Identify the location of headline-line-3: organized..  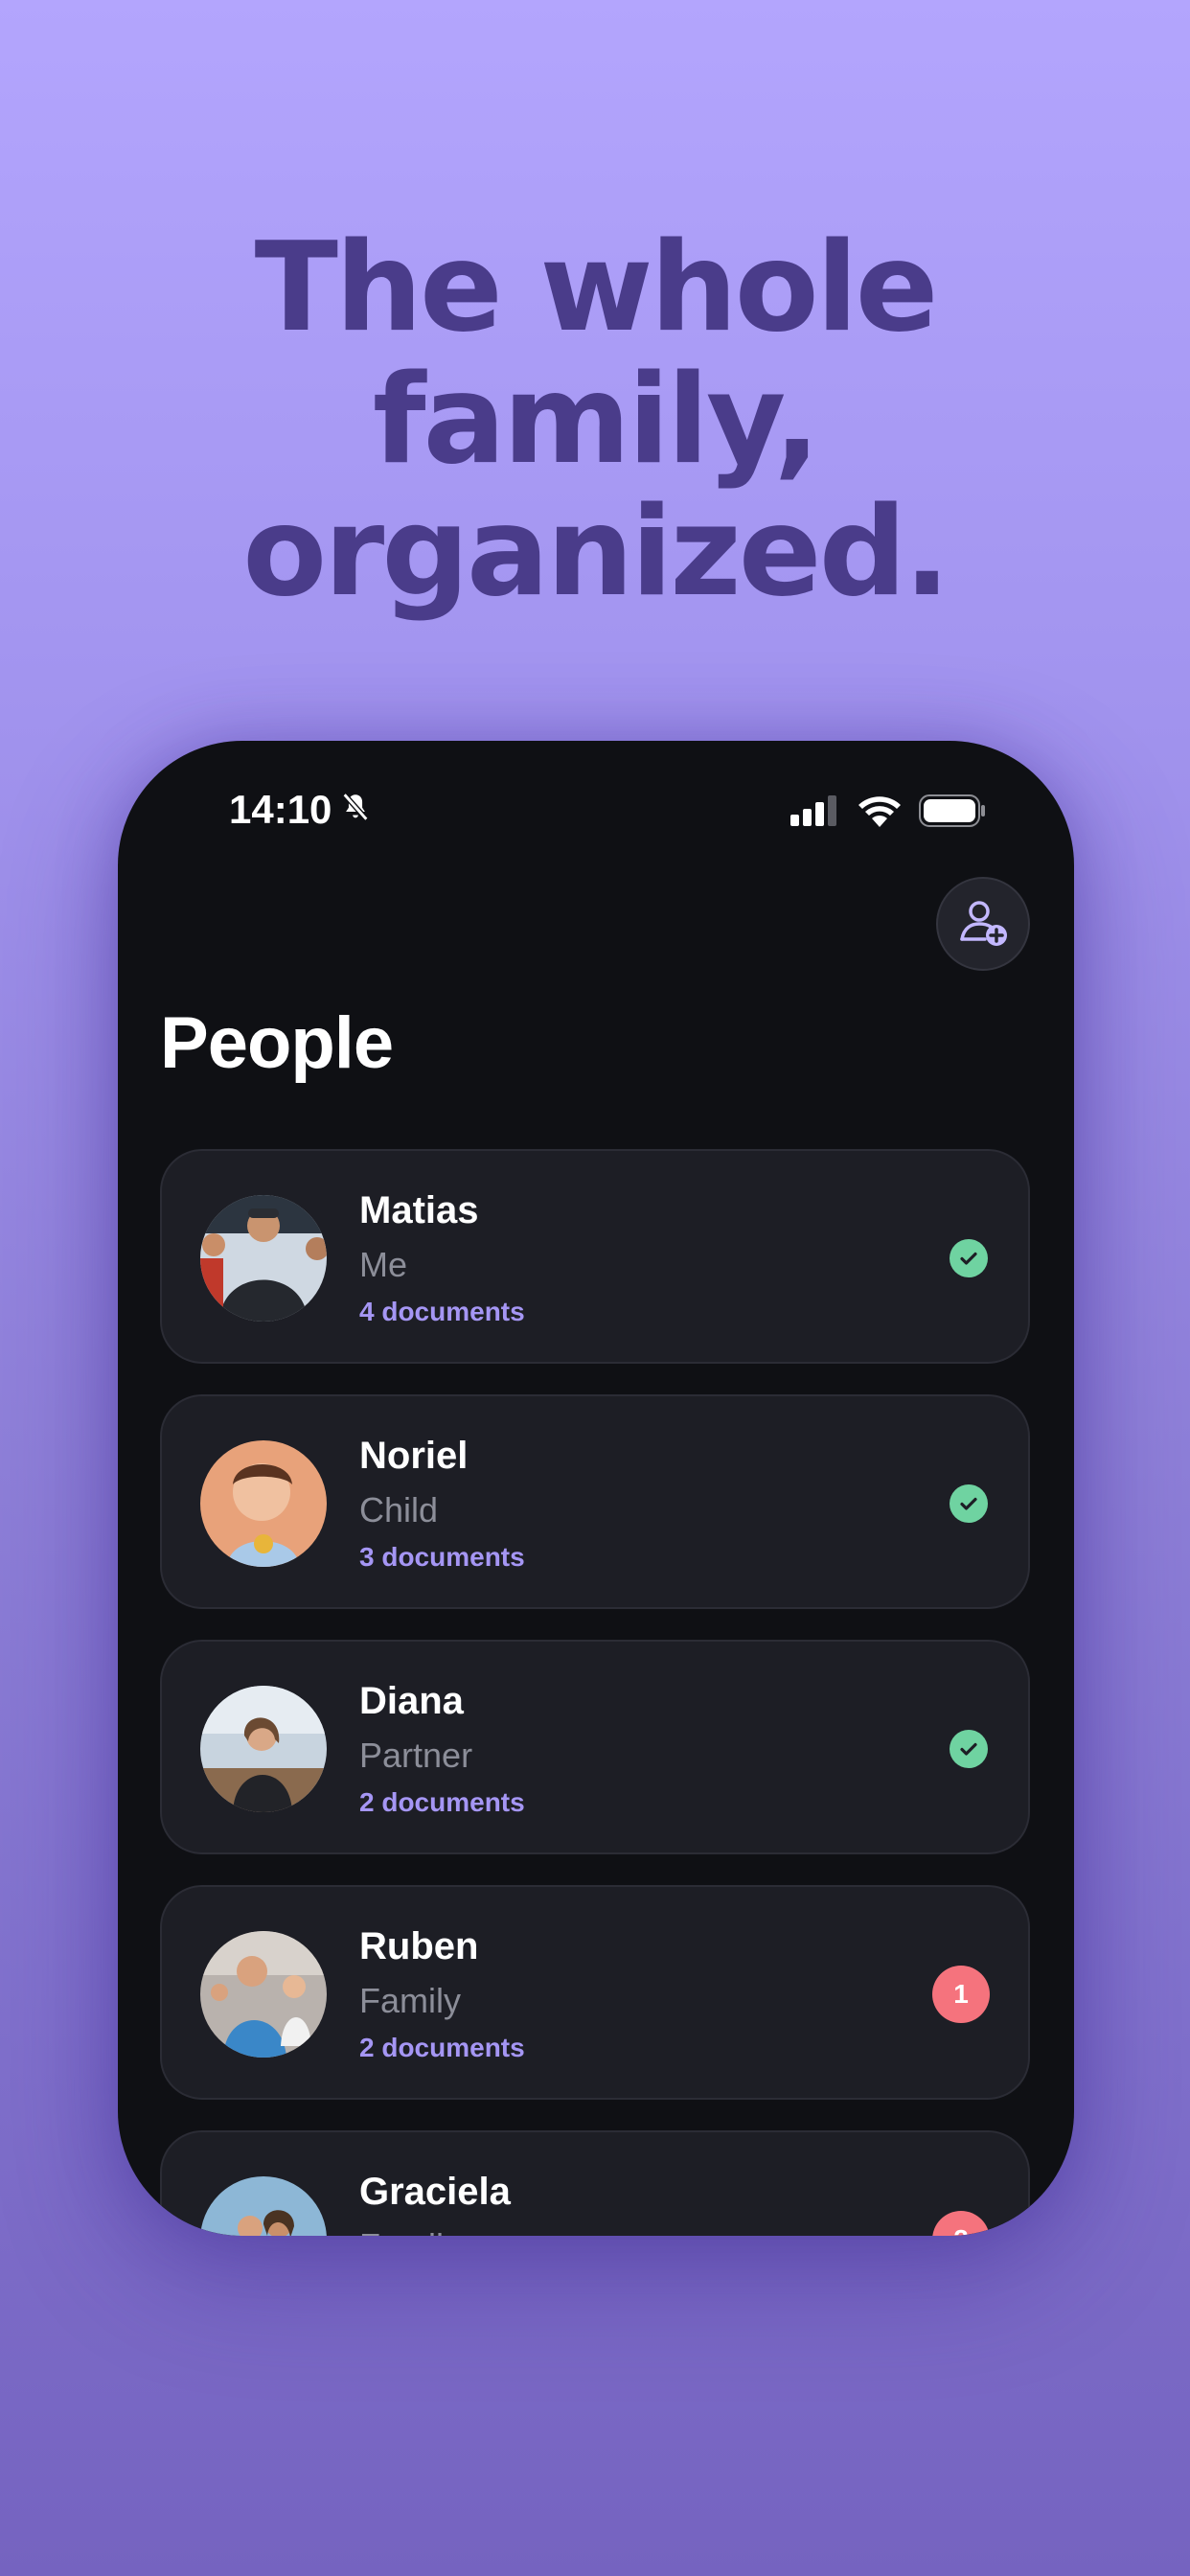
(596, 552).